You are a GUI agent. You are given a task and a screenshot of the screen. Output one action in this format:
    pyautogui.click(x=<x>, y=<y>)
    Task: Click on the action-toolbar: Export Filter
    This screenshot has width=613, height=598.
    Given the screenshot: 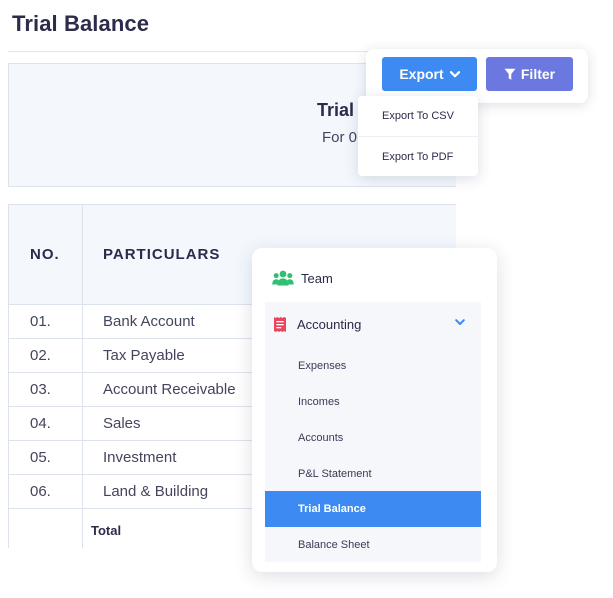 What is the action you would take?
    pyautogui.click(x=477, y=76)
    